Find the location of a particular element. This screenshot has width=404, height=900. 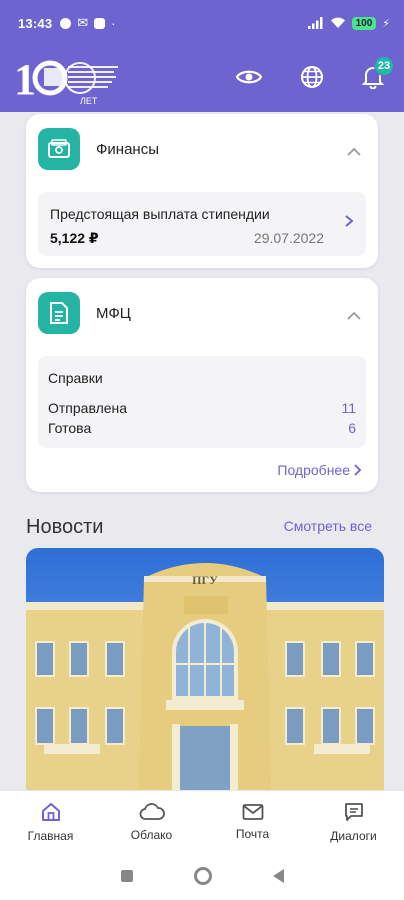

see-all-news-link: Смотреть все is located at coordinates (328, 526).